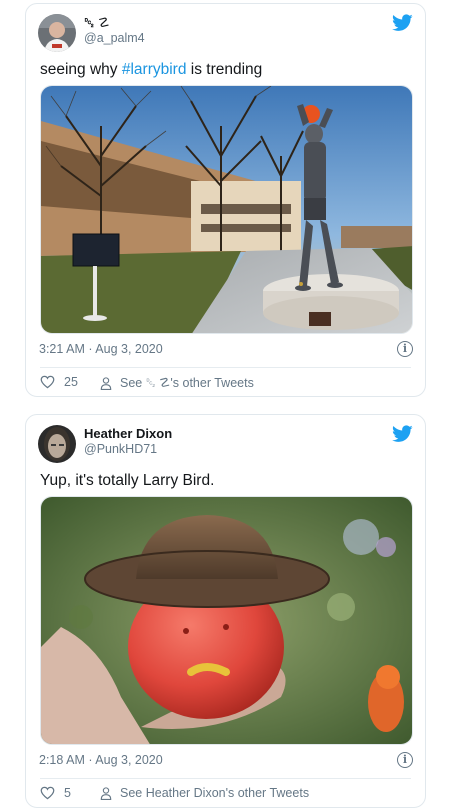  What do you see at coordinates (81, 69) in the screenshot?
I see `tweet-text-prefix: seeing why` at bounding box center [81, 69].